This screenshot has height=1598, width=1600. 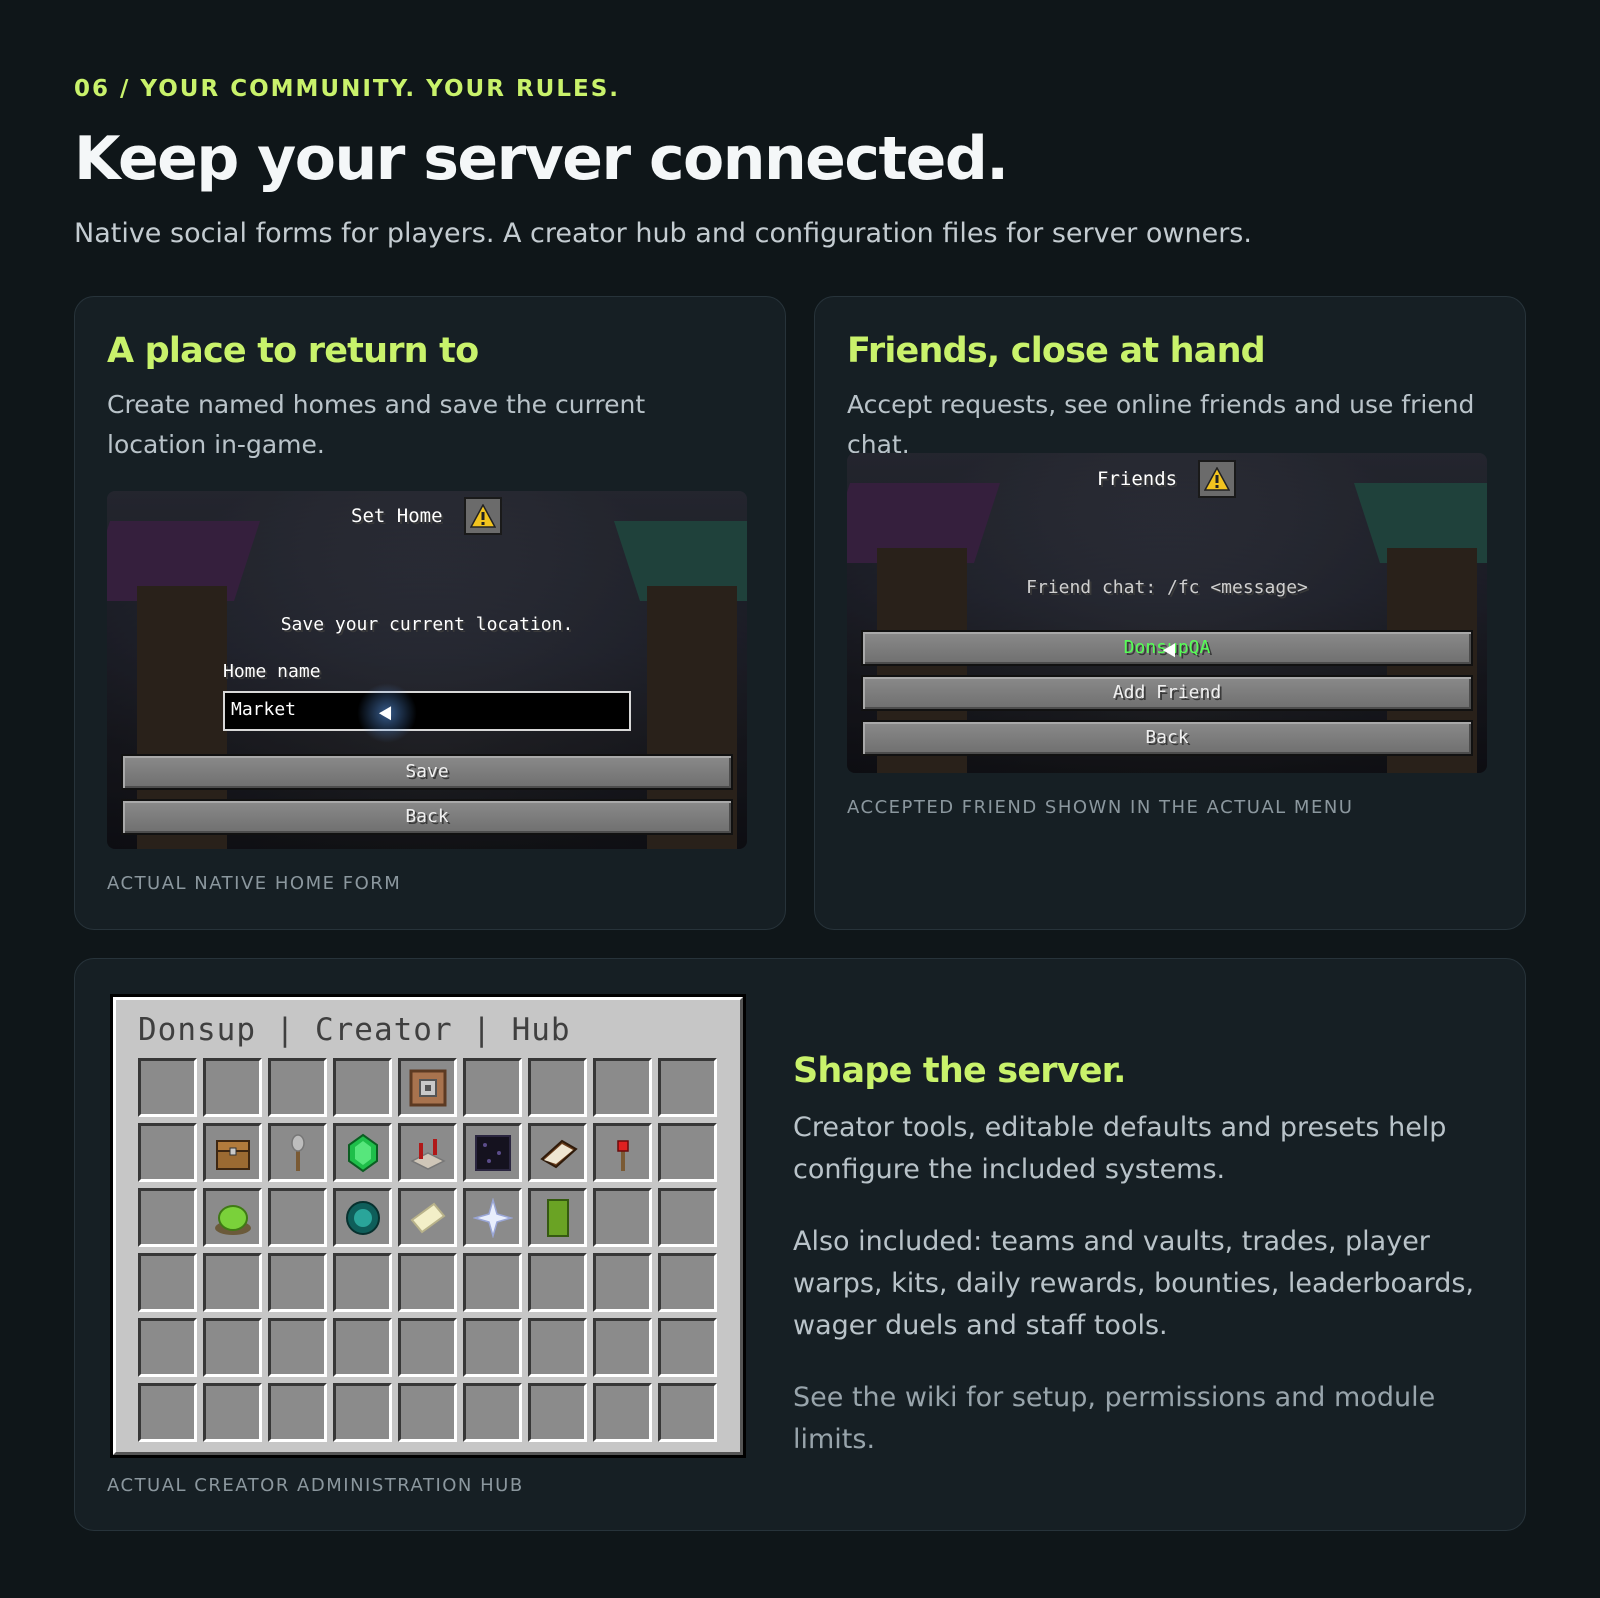 I want to click on add-friend-button: Add Friend, so click(x=1167, y=693).